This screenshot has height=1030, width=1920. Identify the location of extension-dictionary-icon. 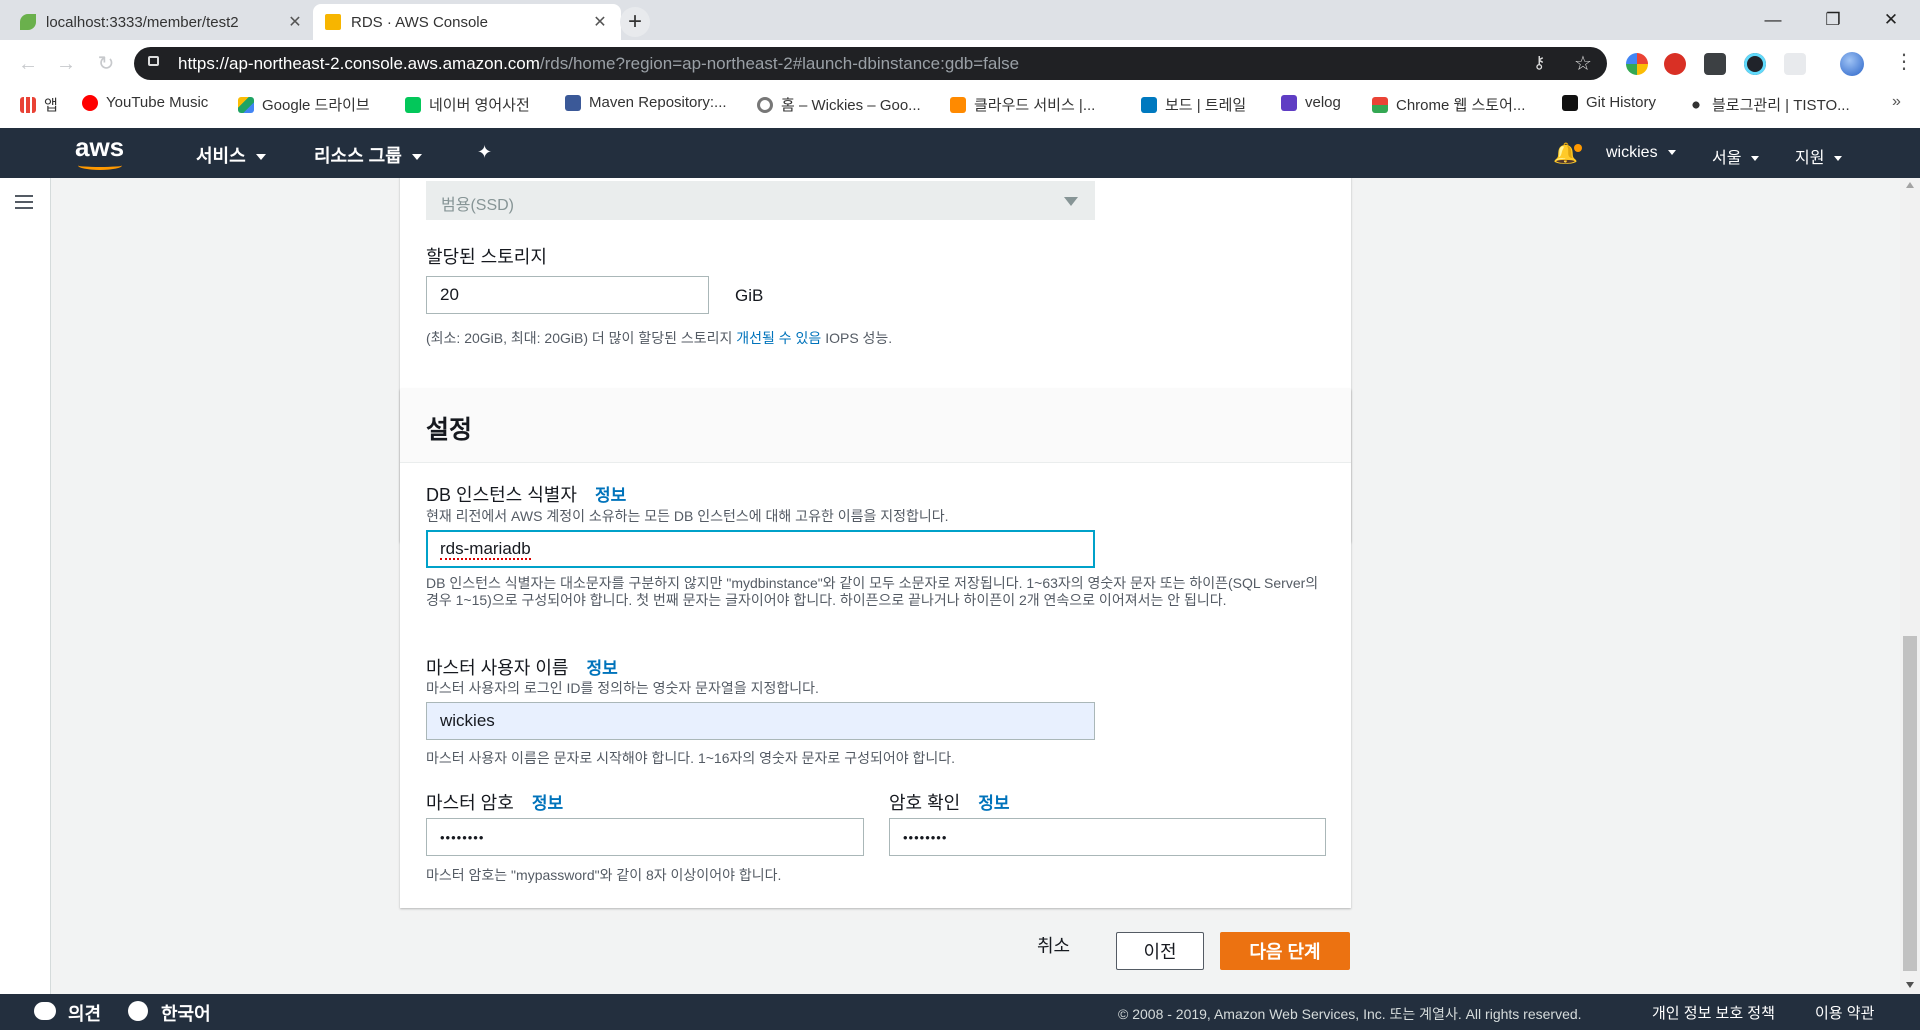
(1715, 64).